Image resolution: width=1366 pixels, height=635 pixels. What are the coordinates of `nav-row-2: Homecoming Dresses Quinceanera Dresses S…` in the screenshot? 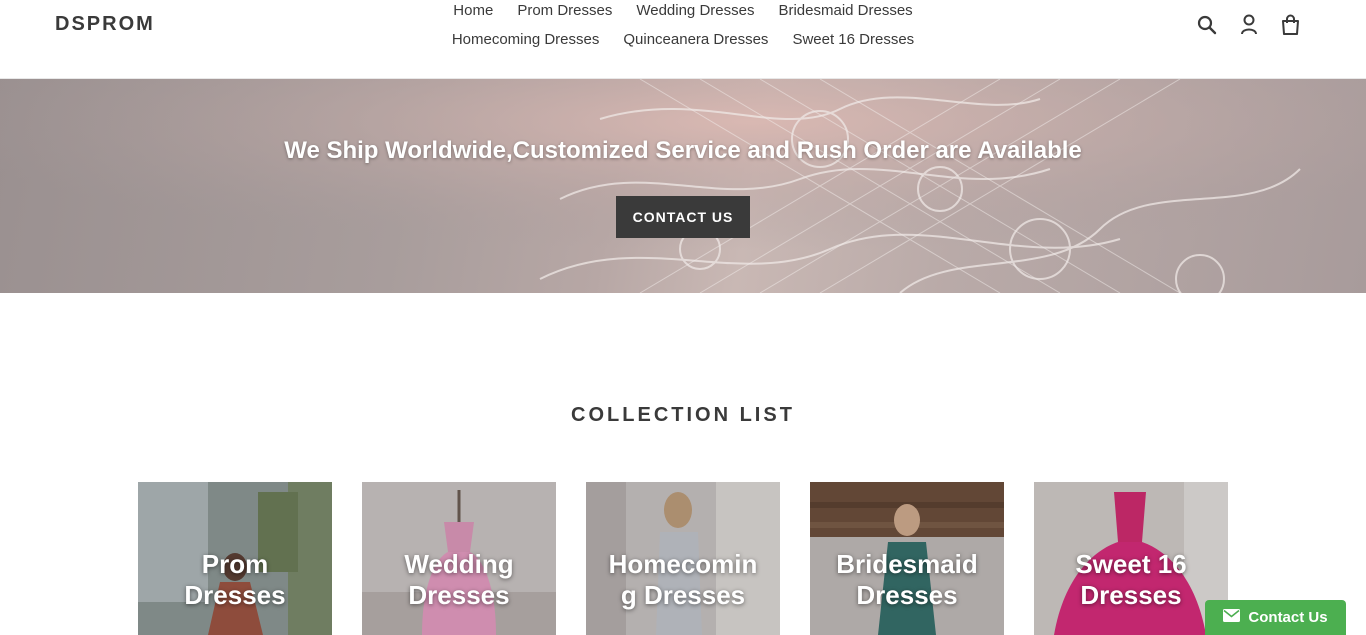 It's located at (683, 39).